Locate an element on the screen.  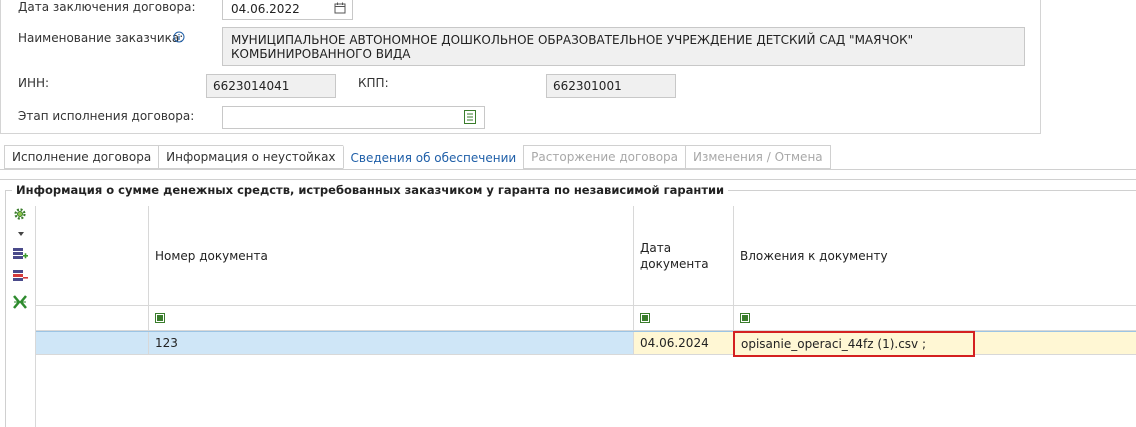
dropdown-arrow-icon is located at coordinates (21, 231).